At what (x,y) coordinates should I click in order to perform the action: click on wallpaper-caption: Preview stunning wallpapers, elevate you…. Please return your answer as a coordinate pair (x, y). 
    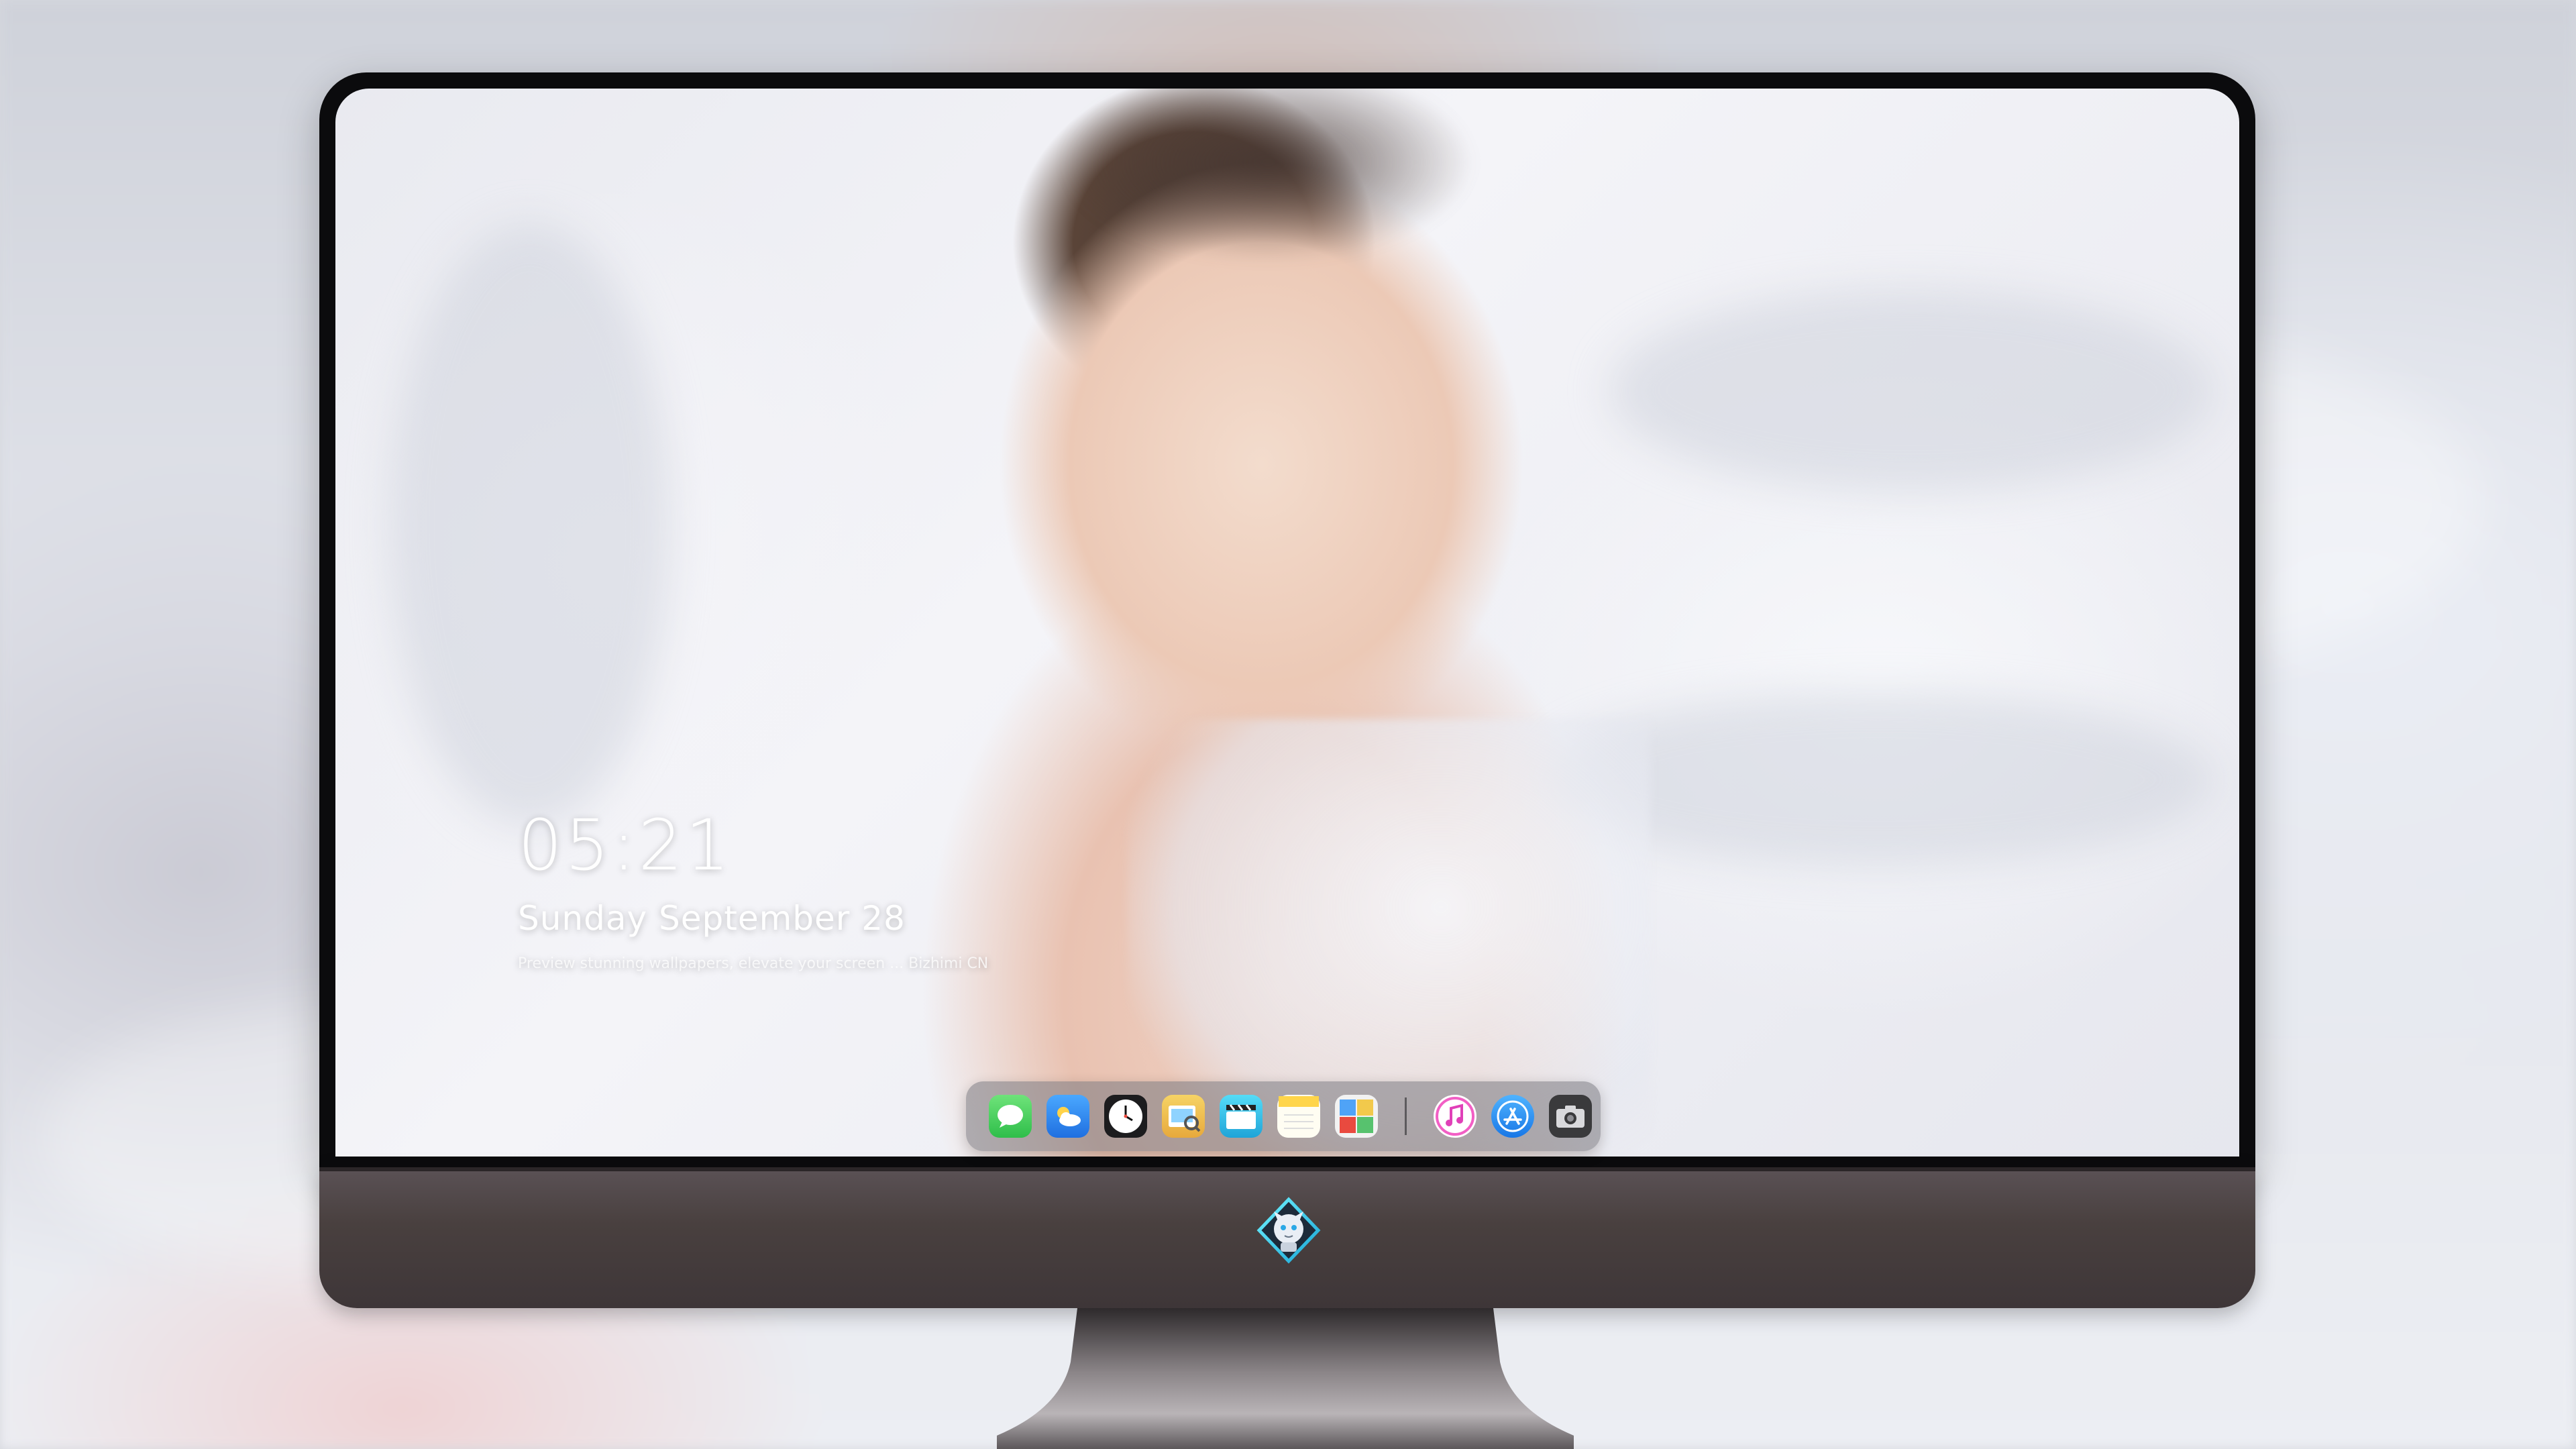
    Looking at the image, I should click on (753, 963).